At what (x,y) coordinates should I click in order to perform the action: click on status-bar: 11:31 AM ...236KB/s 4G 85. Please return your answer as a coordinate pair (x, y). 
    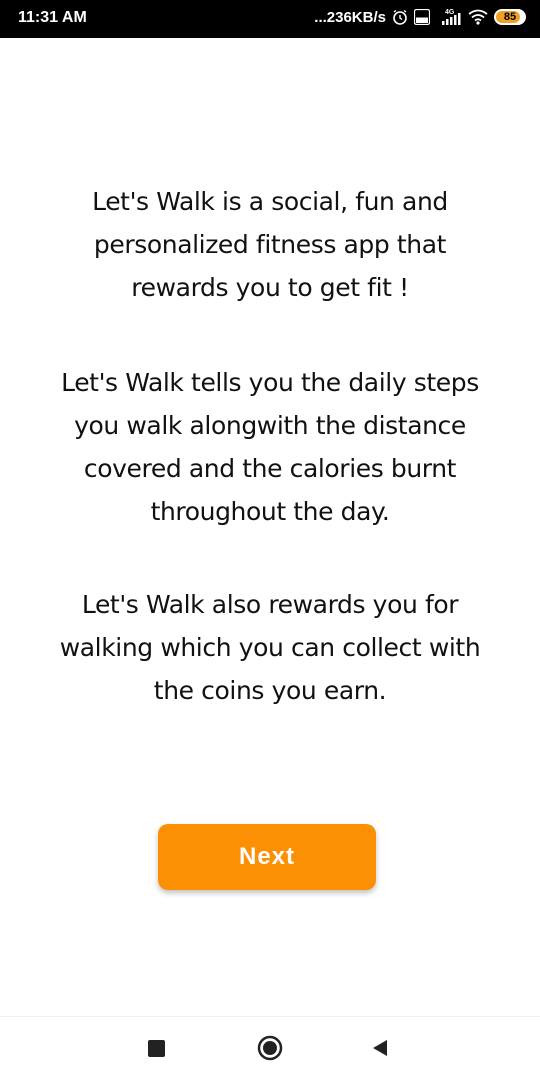
    Looking at the image, I should click on (270, 19).